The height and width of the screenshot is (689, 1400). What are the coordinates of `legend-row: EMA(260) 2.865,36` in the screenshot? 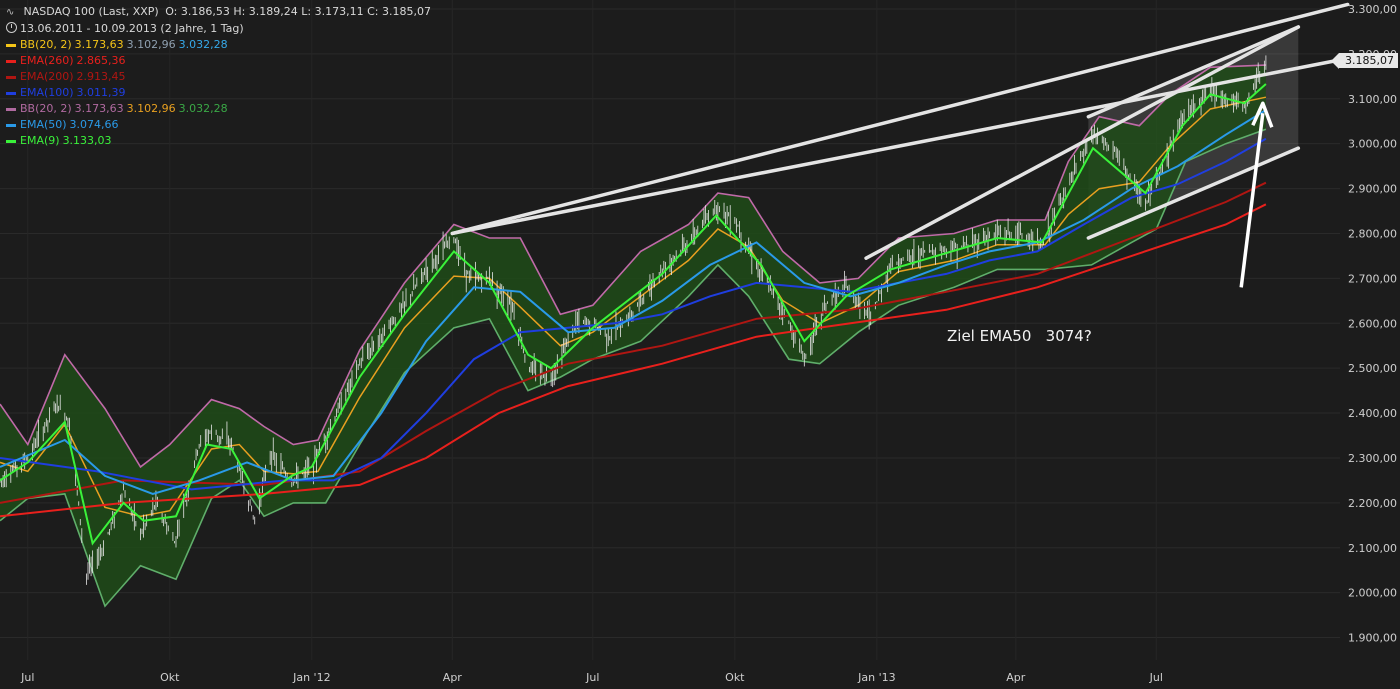 It's located at (220, 61).